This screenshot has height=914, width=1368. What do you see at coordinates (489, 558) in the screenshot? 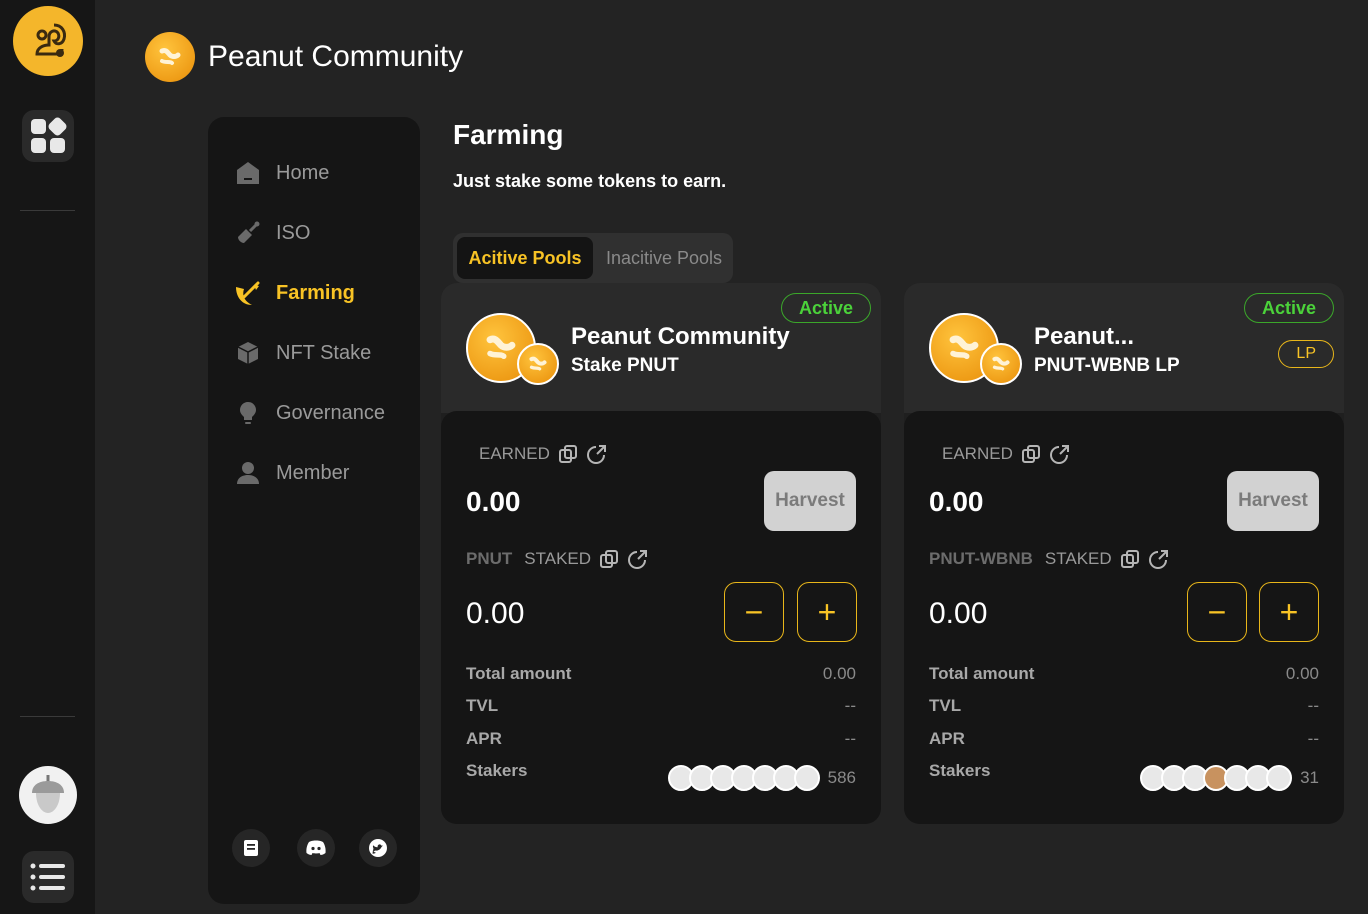
I see `staked-token-label: PNUT` at bounding box center [489, 558].